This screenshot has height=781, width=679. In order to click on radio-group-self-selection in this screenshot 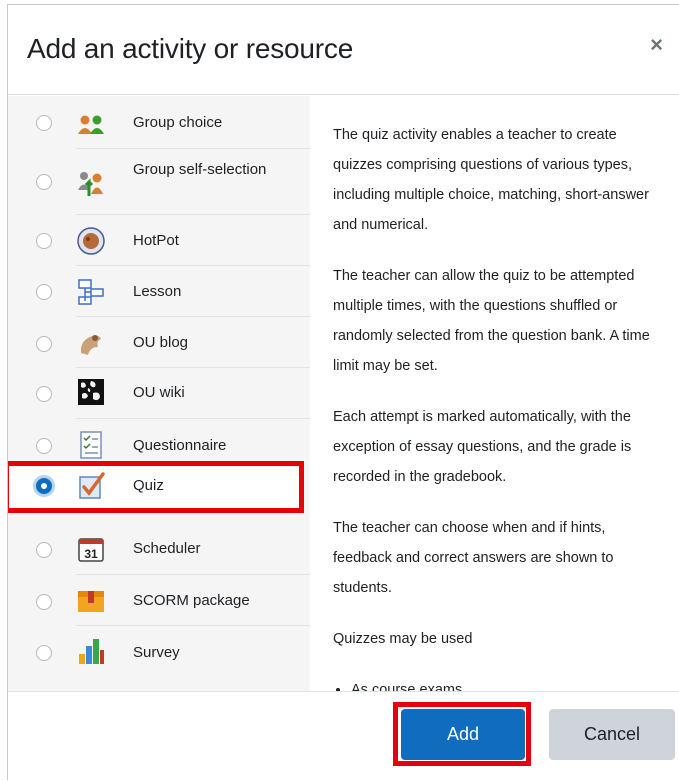, I will do `click(44, 182)`.